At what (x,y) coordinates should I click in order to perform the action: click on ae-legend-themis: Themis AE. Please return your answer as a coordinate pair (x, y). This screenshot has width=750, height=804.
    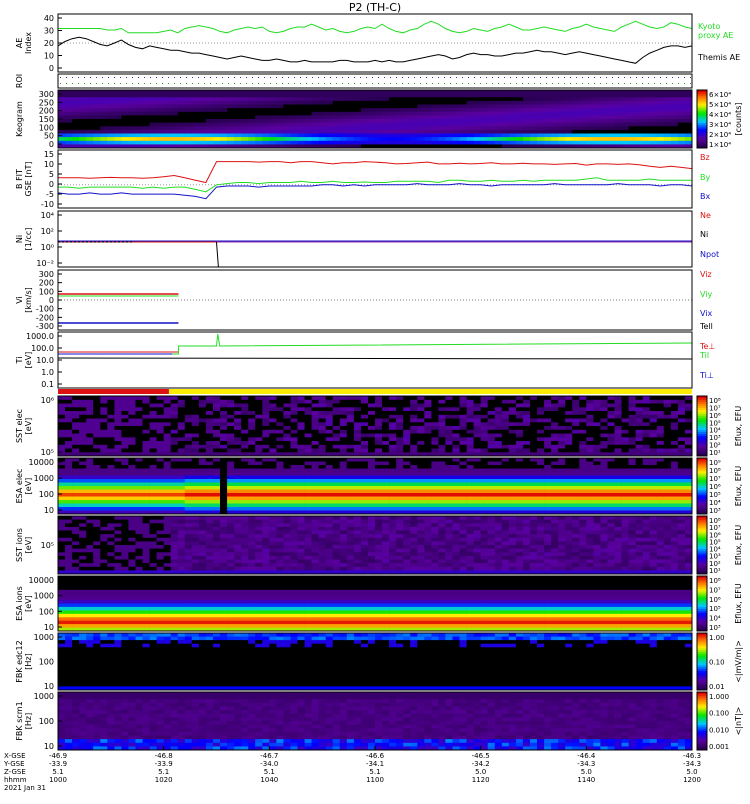
    Looking at the image, I should click on (718, 57).